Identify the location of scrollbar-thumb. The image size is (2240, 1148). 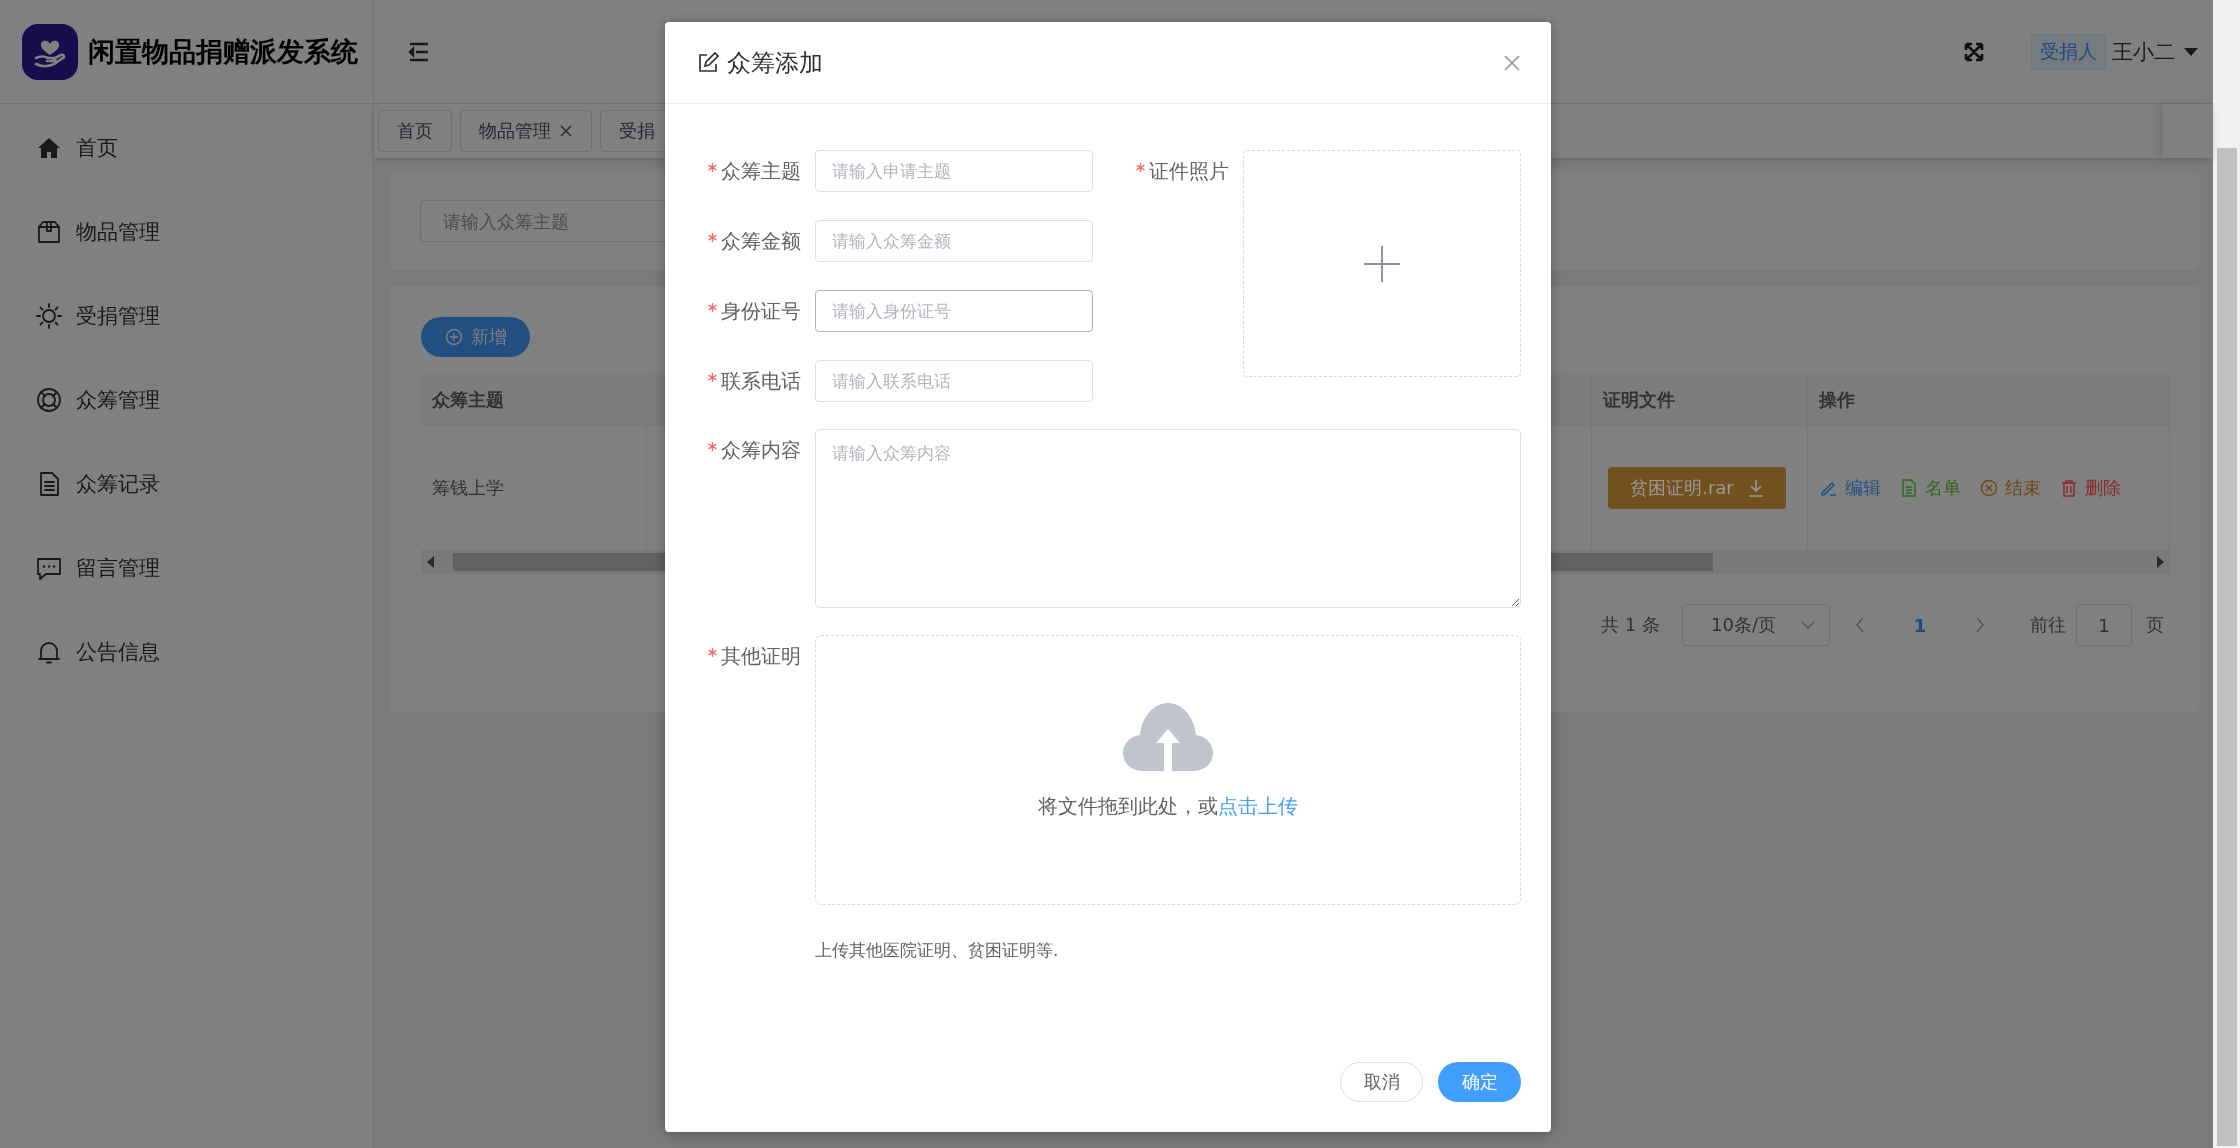
(2227, 647).